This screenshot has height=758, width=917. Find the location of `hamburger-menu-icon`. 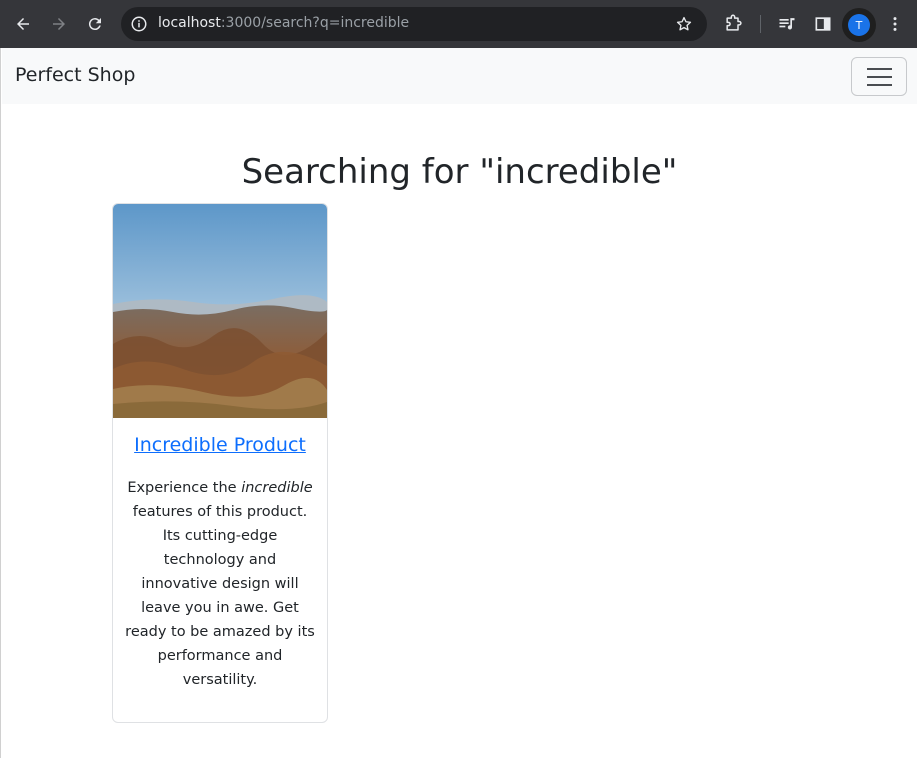

hamburger-menu-icon is located at coordinates (879, 69).